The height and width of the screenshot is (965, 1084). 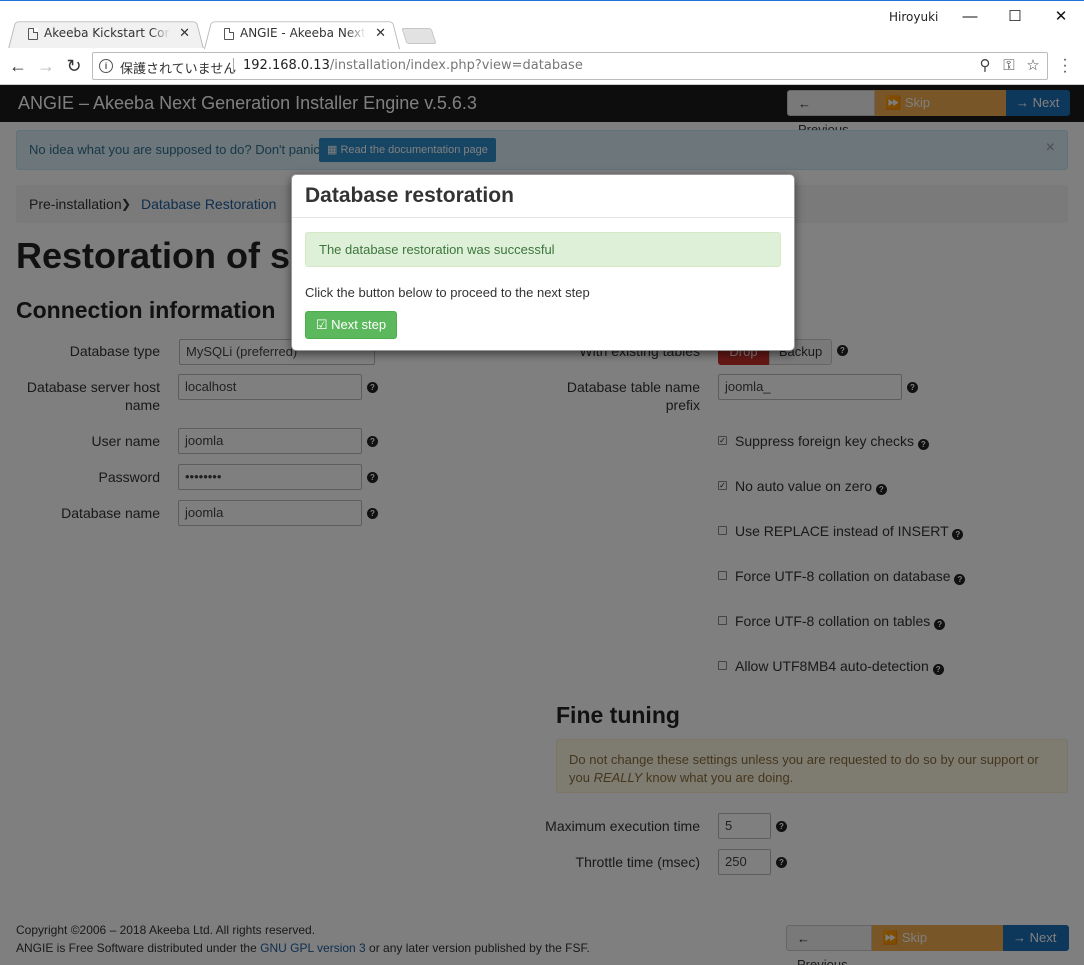 I want to click on forward-icon: →, so click(x=46, y=66).